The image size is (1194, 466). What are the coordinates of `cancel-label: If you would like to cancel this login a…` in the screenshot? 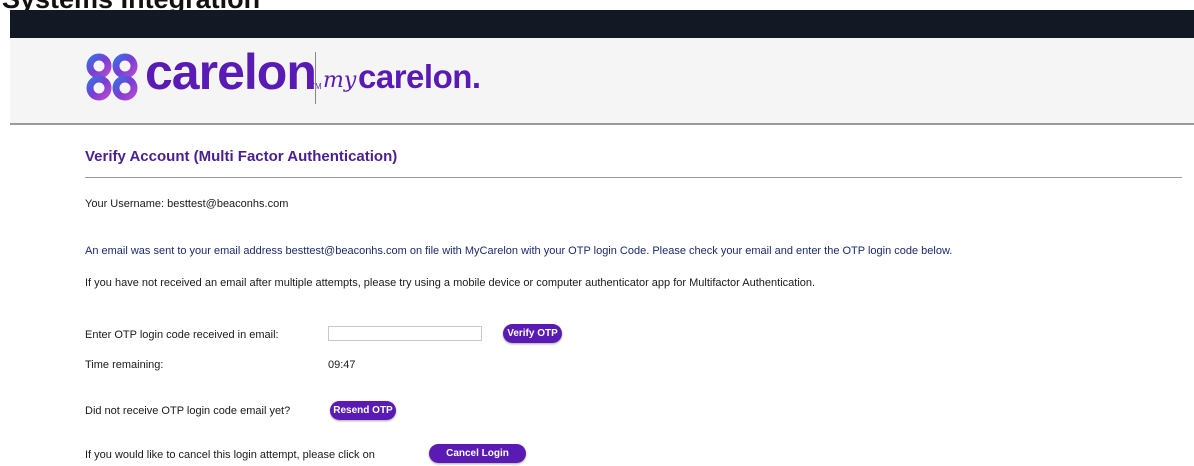 It's located at (230, 455).